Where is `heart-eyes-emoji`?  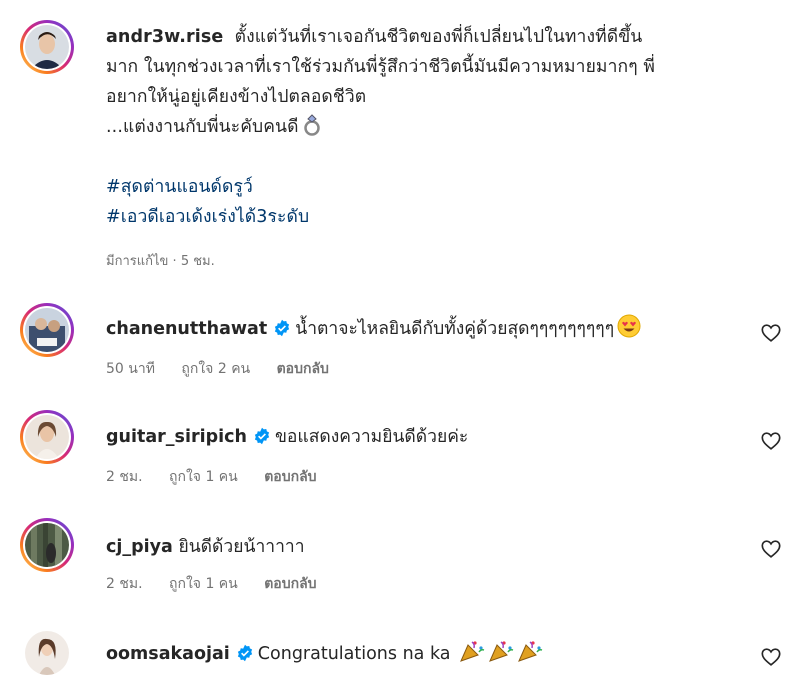 heart-eyes-emoji is located at coordinates (629, 326).